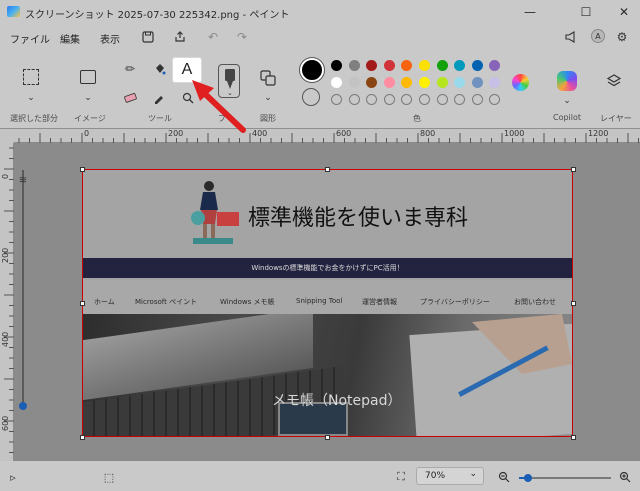 The width and height of the screenshot is (640, 491). Describe the element at coordinates (13, 477) in the screenshot. I see `cursor-position-icon: ▹` at that location.